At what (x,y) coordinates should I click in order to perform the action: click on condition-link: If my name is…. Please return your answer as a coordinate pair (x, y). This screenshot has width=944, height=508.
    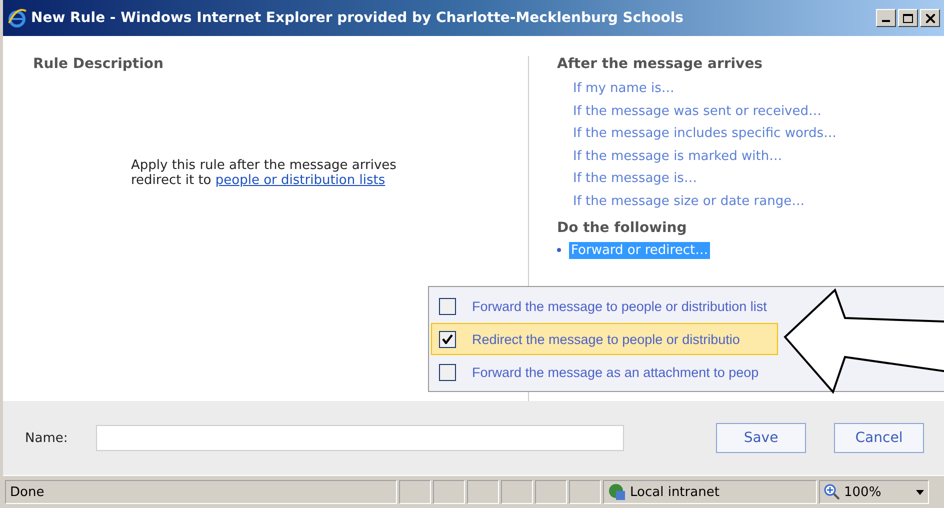
    Looking at the image, I should click on (736, 89).